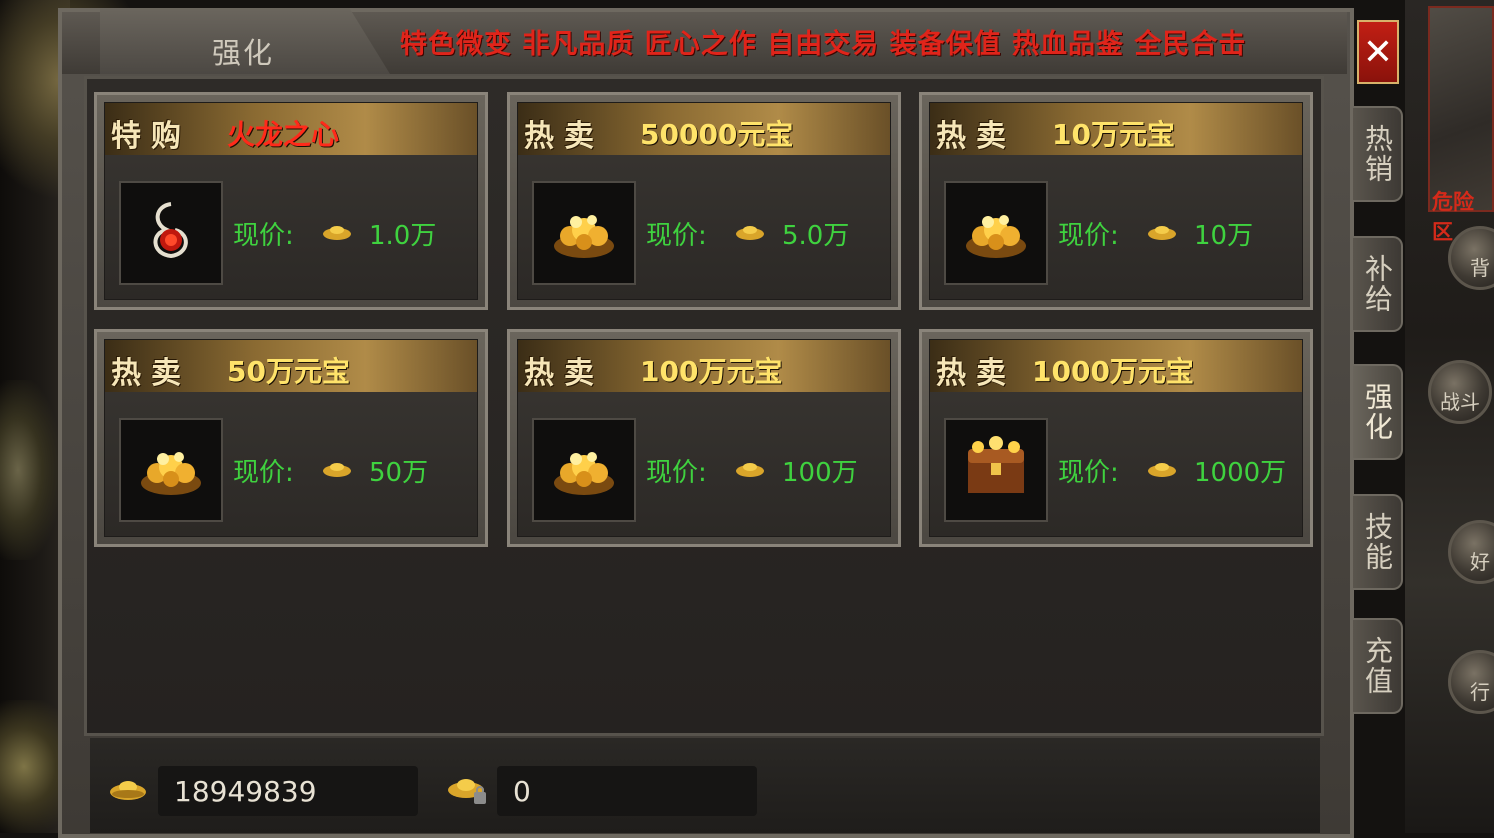 This screenshot has width=1494, height=838. I want to click on side-tab: 补给, so click(1378, 284).